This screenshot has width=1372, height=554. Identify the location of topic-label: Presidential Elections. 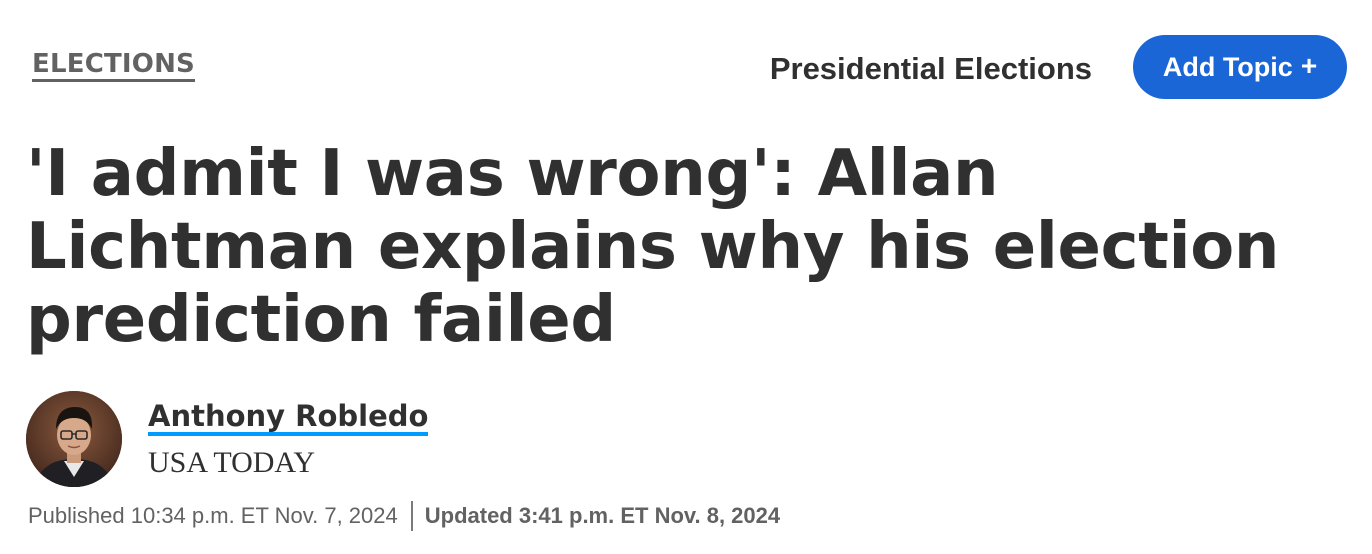
(930, 68).